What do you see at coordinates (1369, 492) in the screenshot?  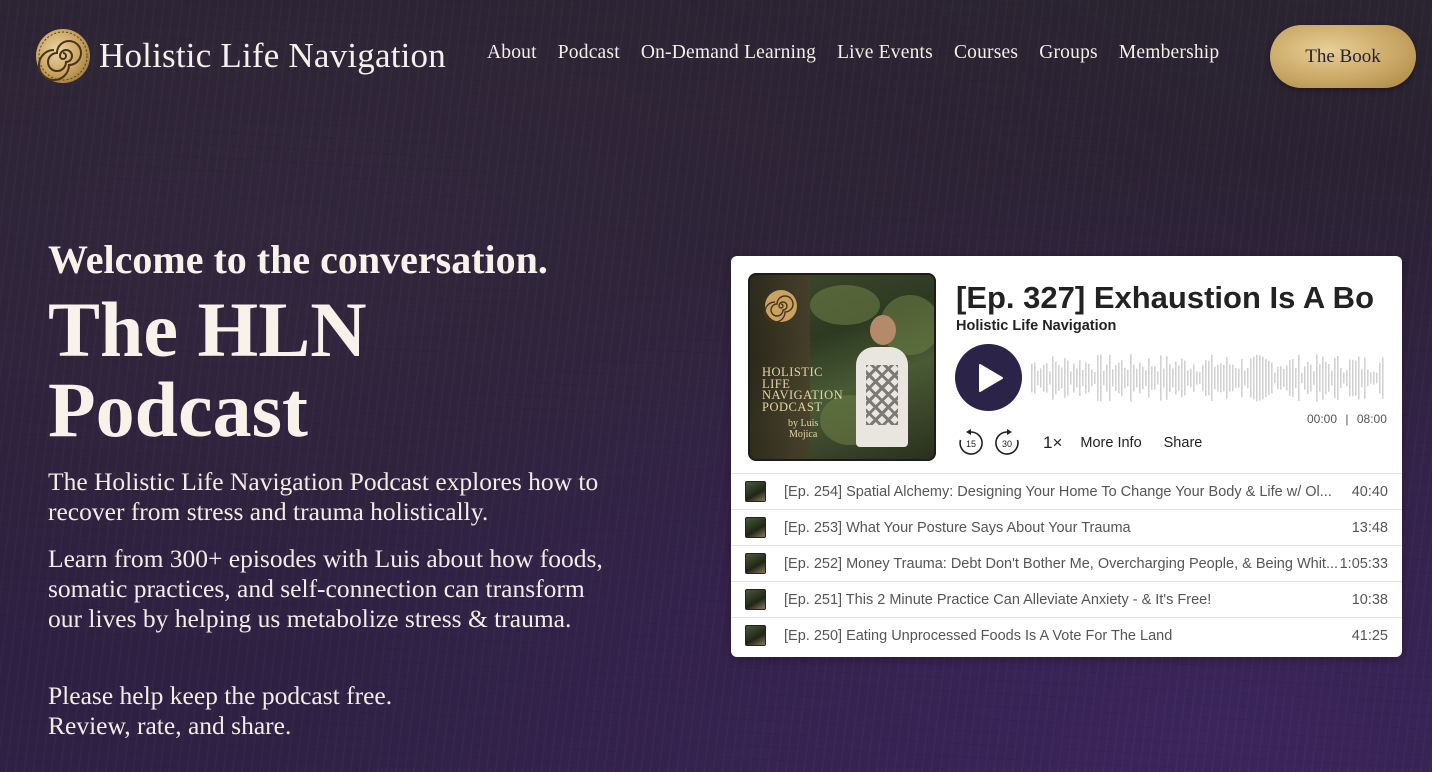 I see `episode-row-duration: 40:40` at bounding box center [1369, 492].